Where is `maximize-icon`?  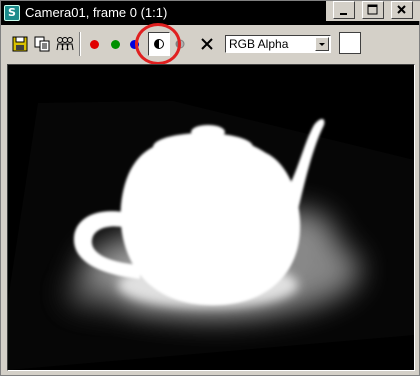 maximize-icon is located at coordinates (372, 9).